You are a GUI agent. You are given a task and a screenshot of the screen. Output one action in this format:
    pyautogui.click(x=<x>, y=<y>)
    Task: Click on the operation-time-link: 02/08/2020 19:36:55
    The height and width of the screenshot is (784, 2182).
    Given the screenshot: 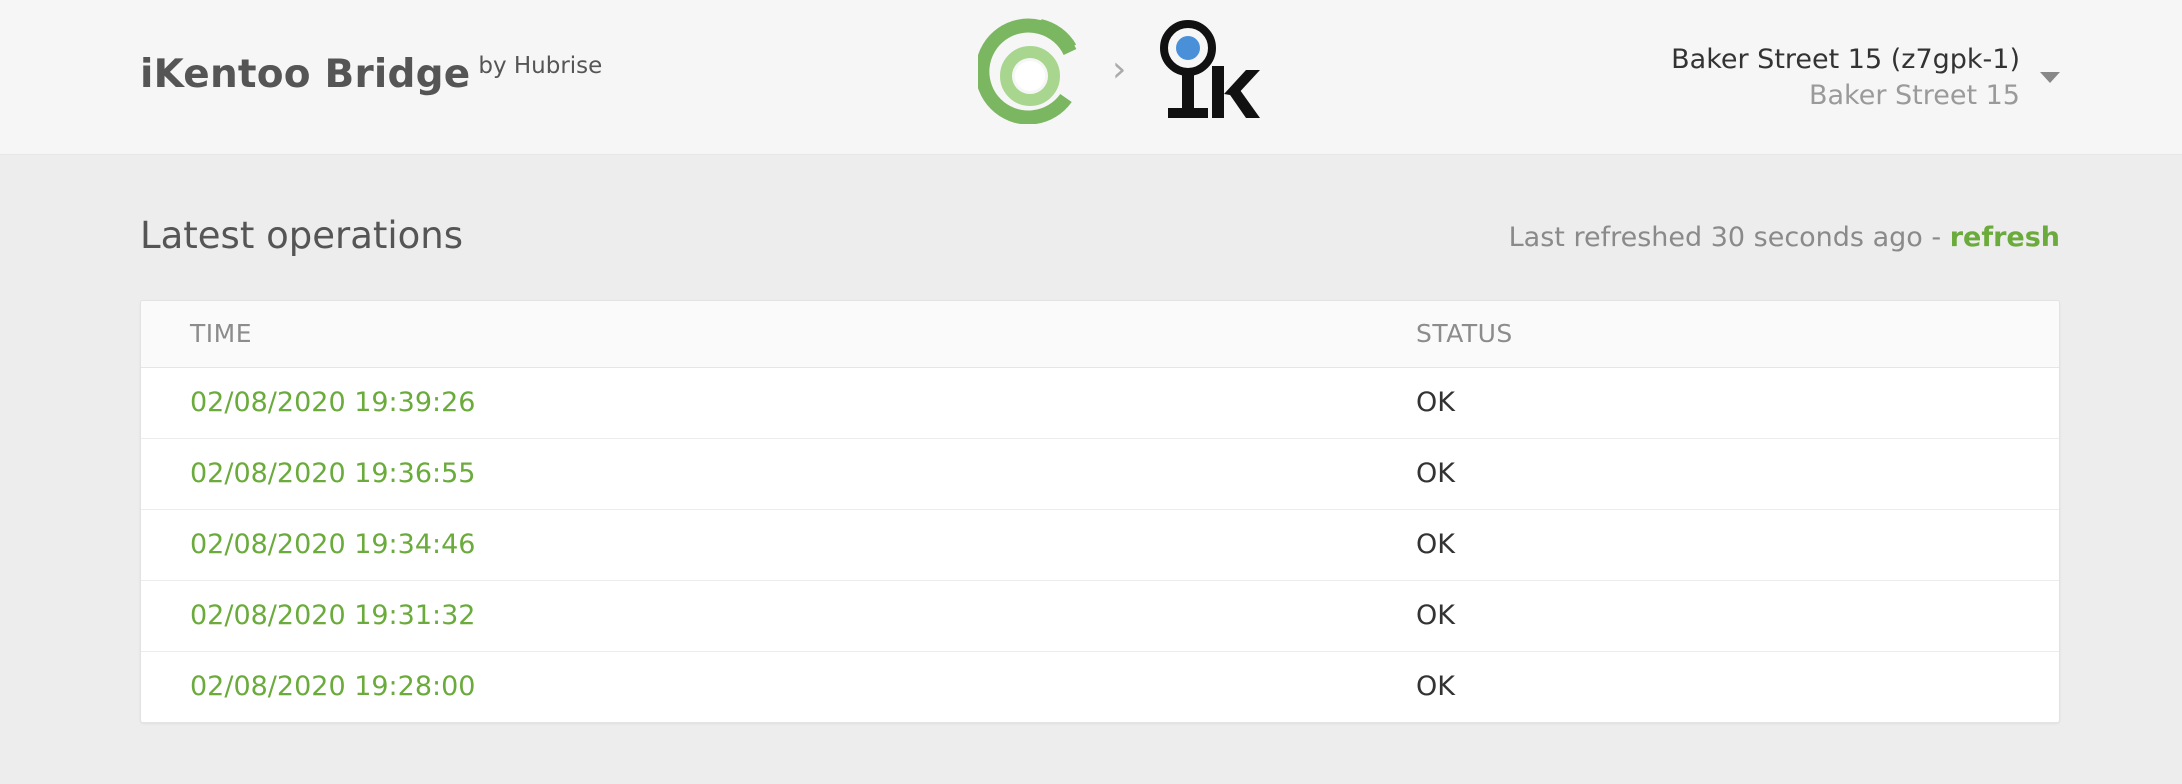 What is the action you would take?
    pyautogui.click(x=332, y=474)
    